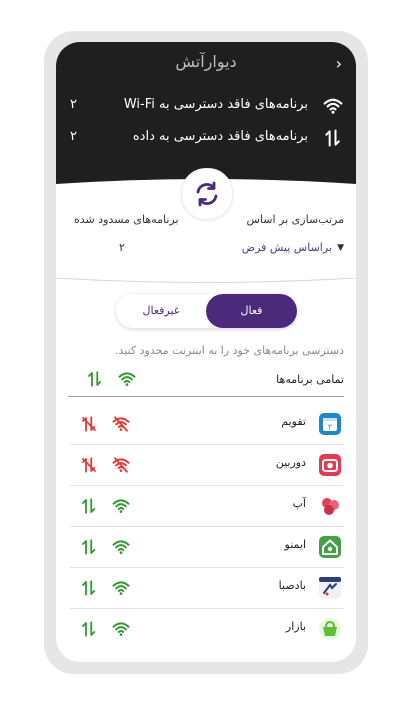  I want to click on app-row-badsaba: بادصبا, so click(206, 588).